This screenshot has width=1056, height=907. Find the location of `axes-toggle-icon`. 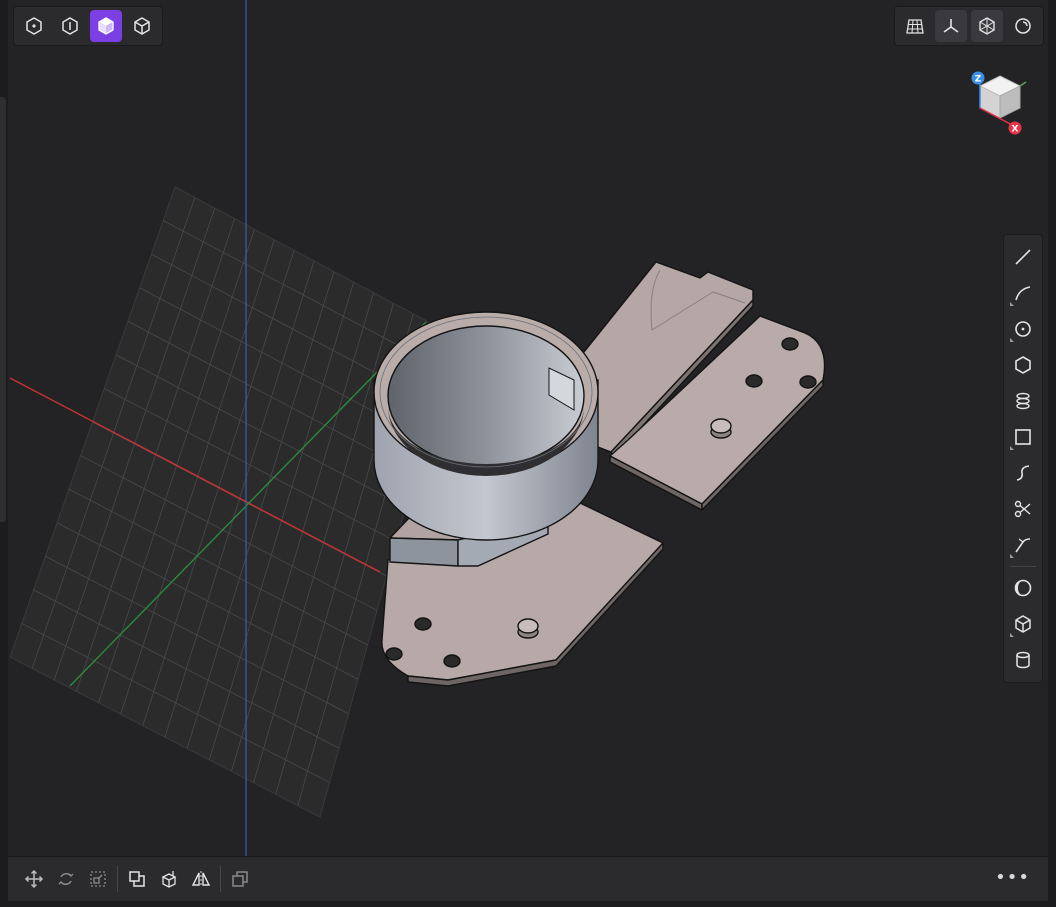

axes-toggle-icon is located at coordinates (951, 26).